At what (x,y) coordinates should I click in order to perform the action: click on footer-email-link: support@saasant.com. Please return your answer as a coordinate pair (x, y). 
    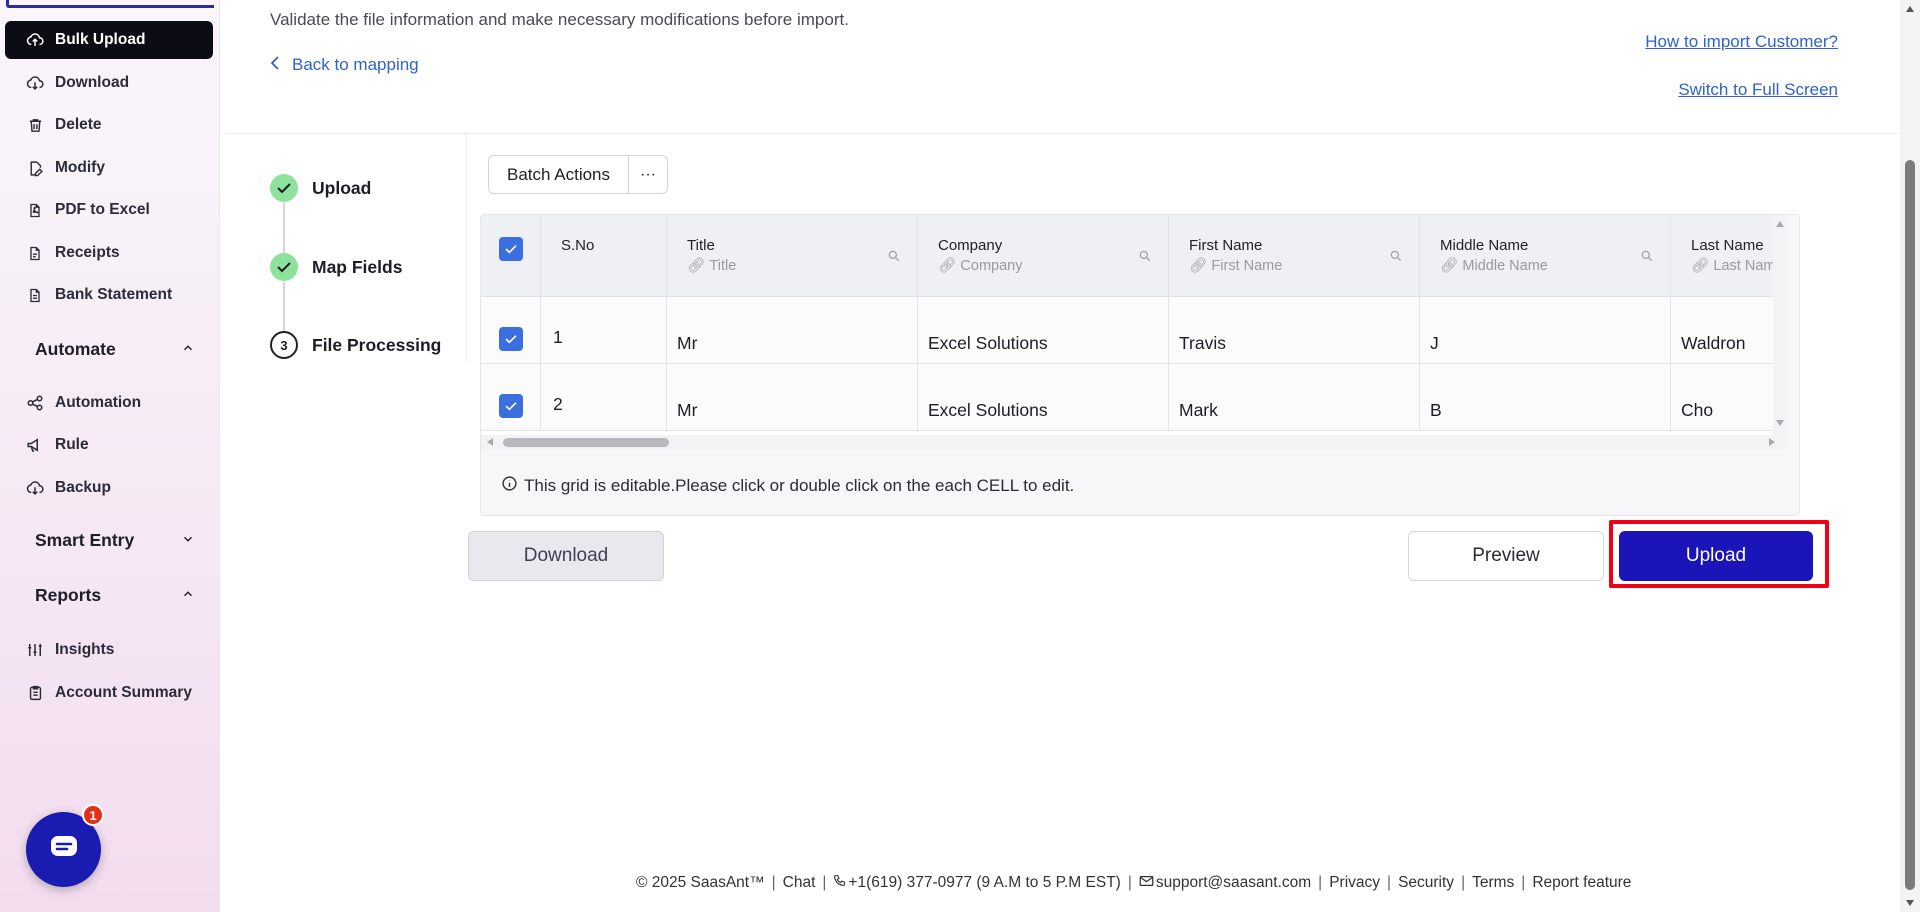
    Looking at the image, I should click on (1233, 883).